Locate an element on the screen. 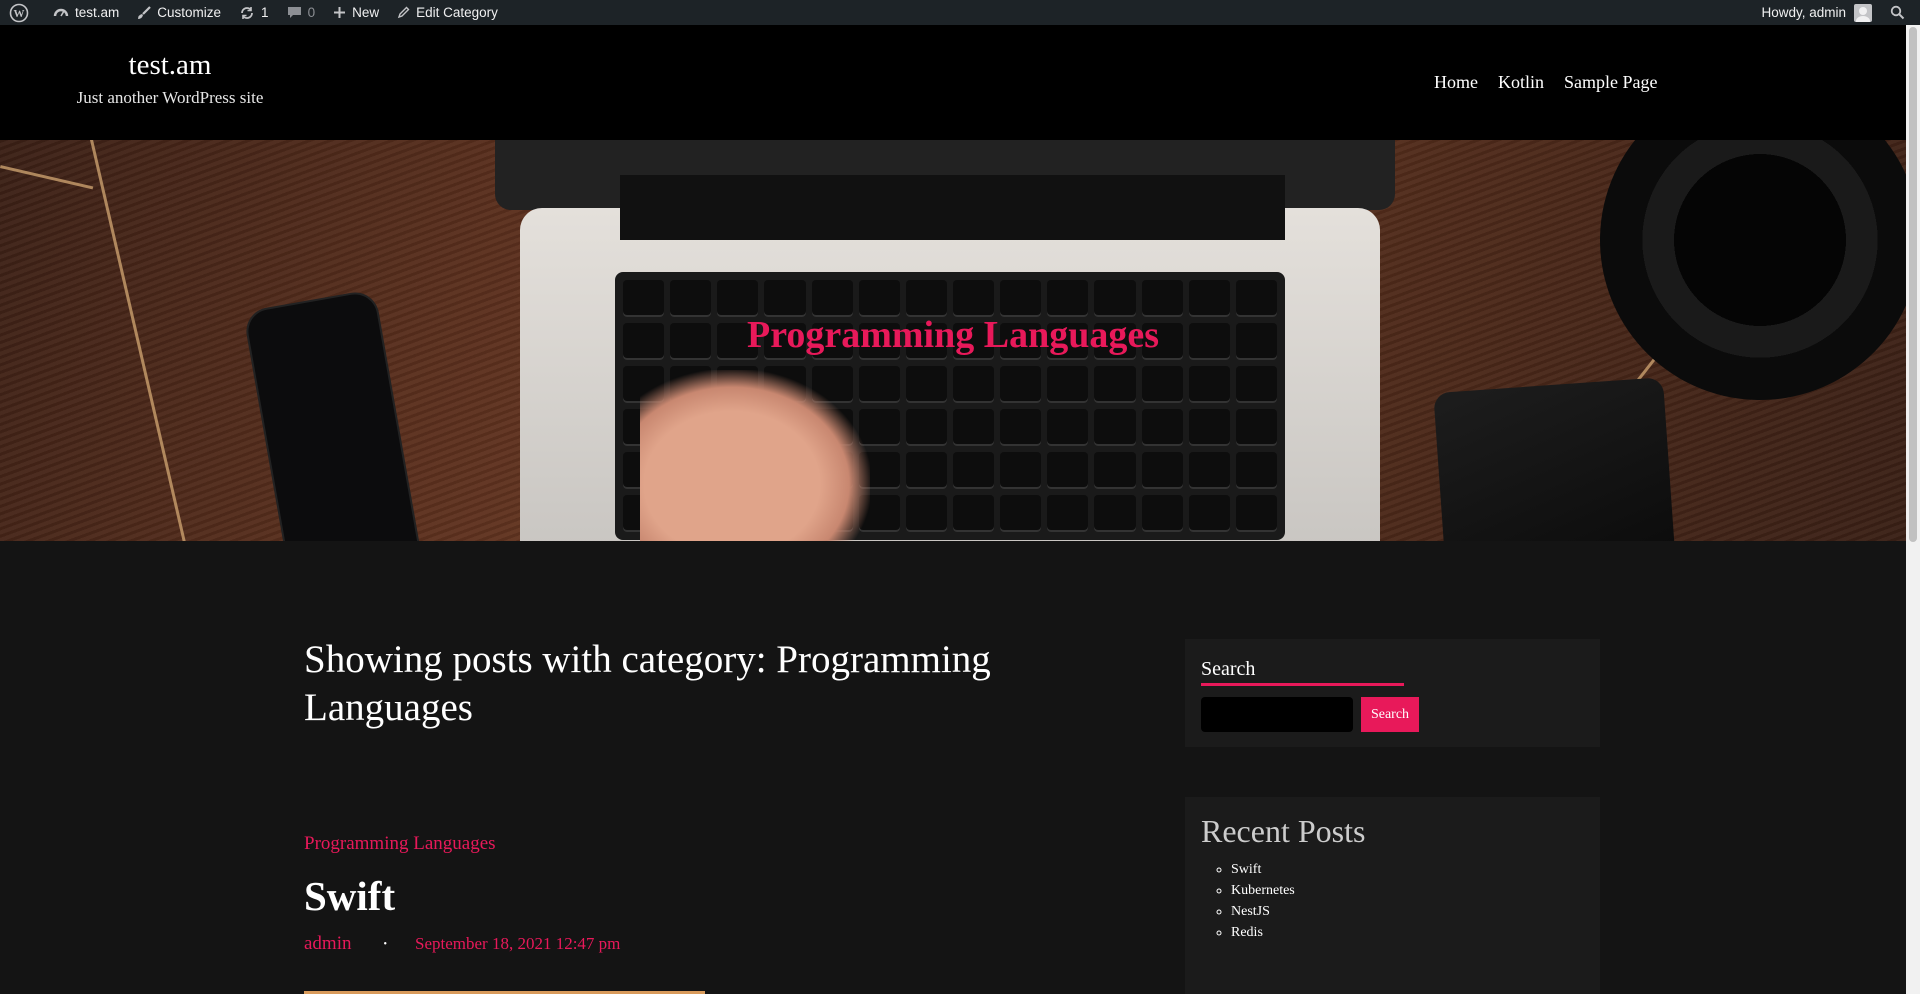 The width and height of the screenshot is (1920, 994). admin-new-label: New is located at coordinates (366, 12).